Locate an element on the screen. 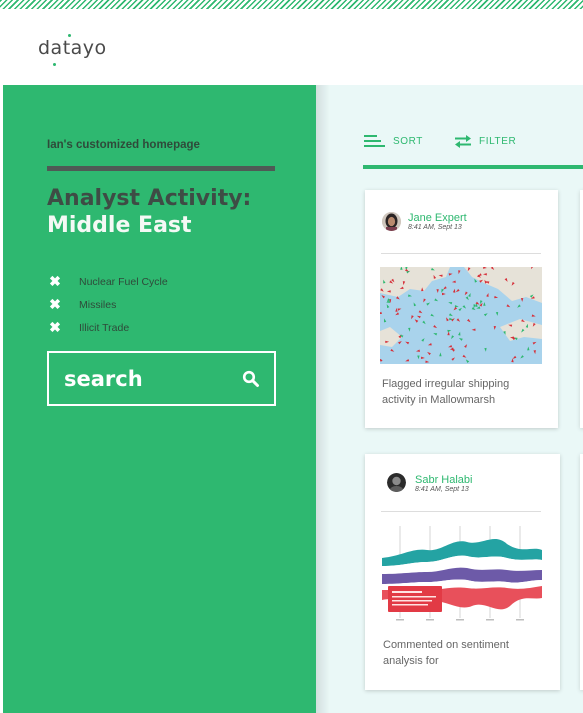 The width and height of the screenshot is (583, 713). page-title-line2: Middle East is located at coordinates (119, 225).